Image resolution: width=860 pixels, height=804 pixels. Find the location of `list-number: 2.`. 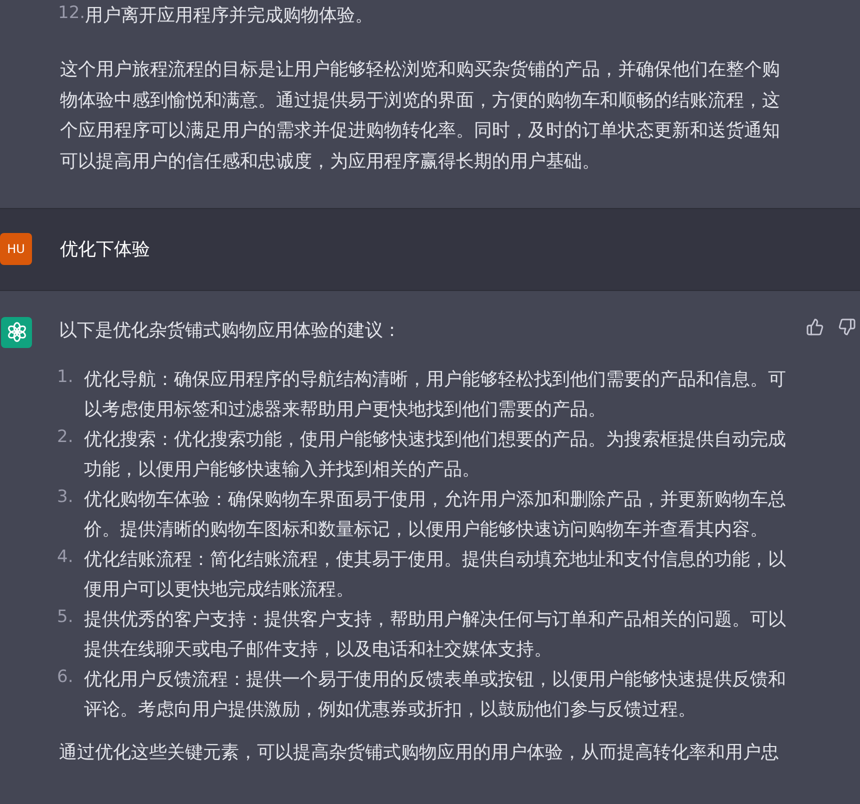

list-number: 2. is located at coordinates (65, 437).